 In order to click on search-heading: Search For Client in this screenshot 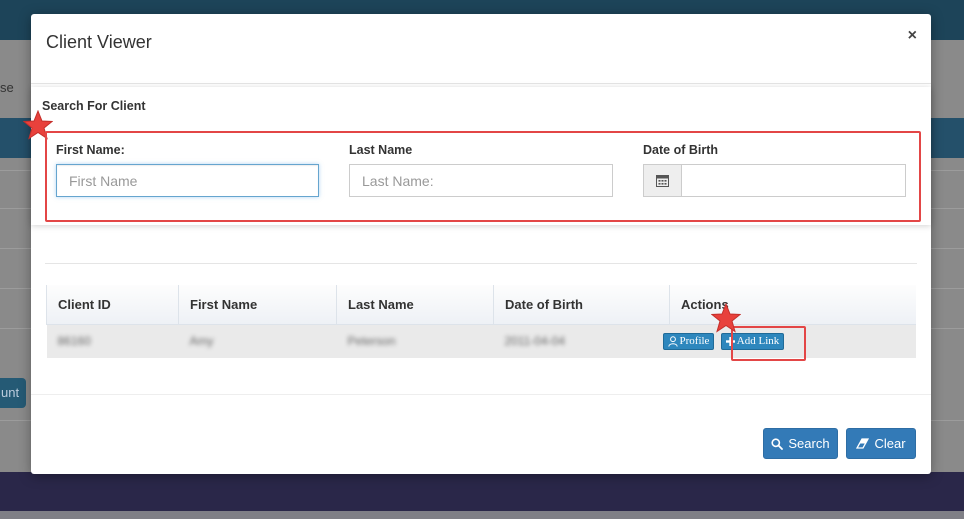, I will do `click(94, 106)`.